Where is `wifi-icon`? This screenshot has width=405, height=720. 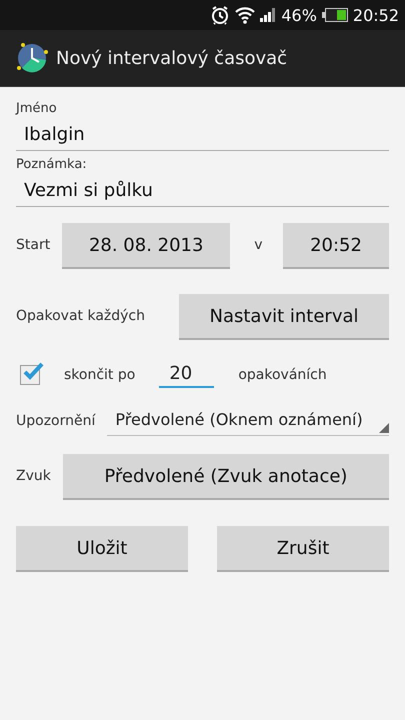
wifi-icon is located at coordinates (245, 15).